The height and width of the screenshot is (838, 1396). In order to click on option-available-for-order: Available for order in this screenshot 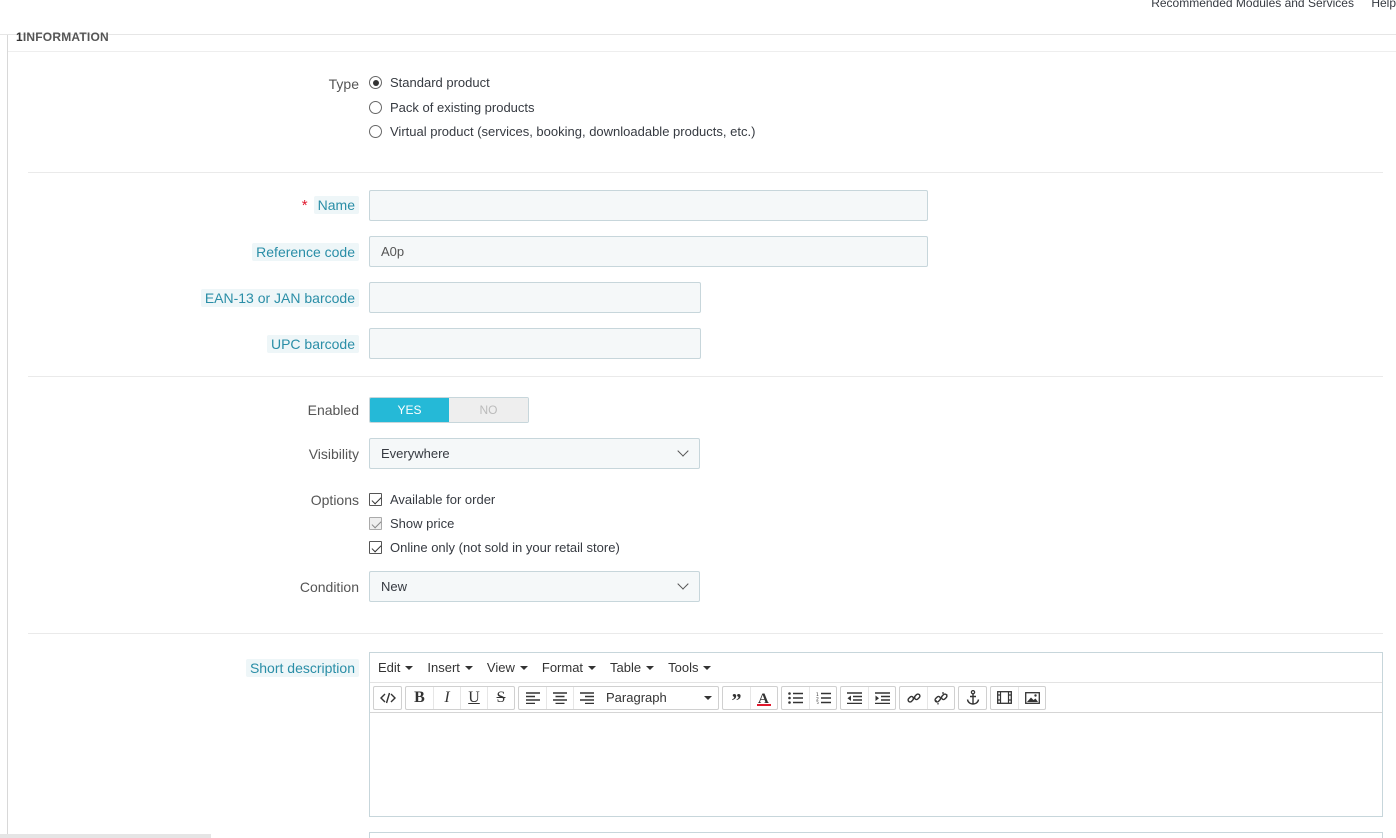, I will do `click(432, 499)`.